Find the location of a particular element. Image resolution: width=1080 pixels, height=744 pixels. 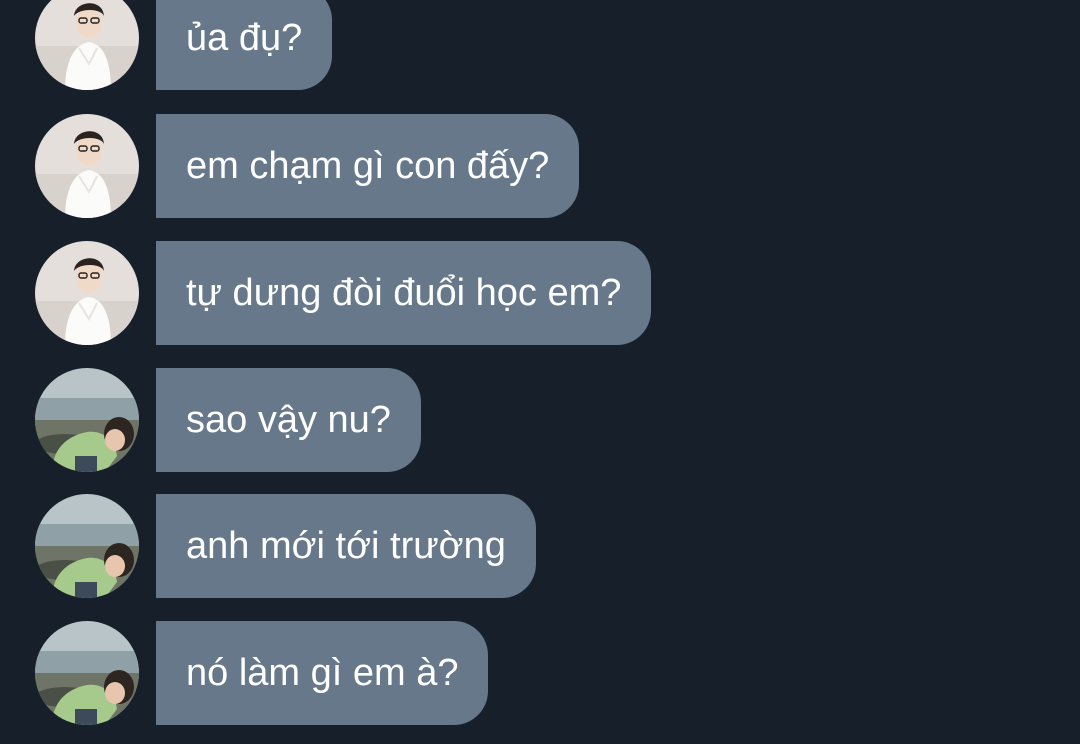

message-row: anh mới tới trường is located at coordinates (540, 546).